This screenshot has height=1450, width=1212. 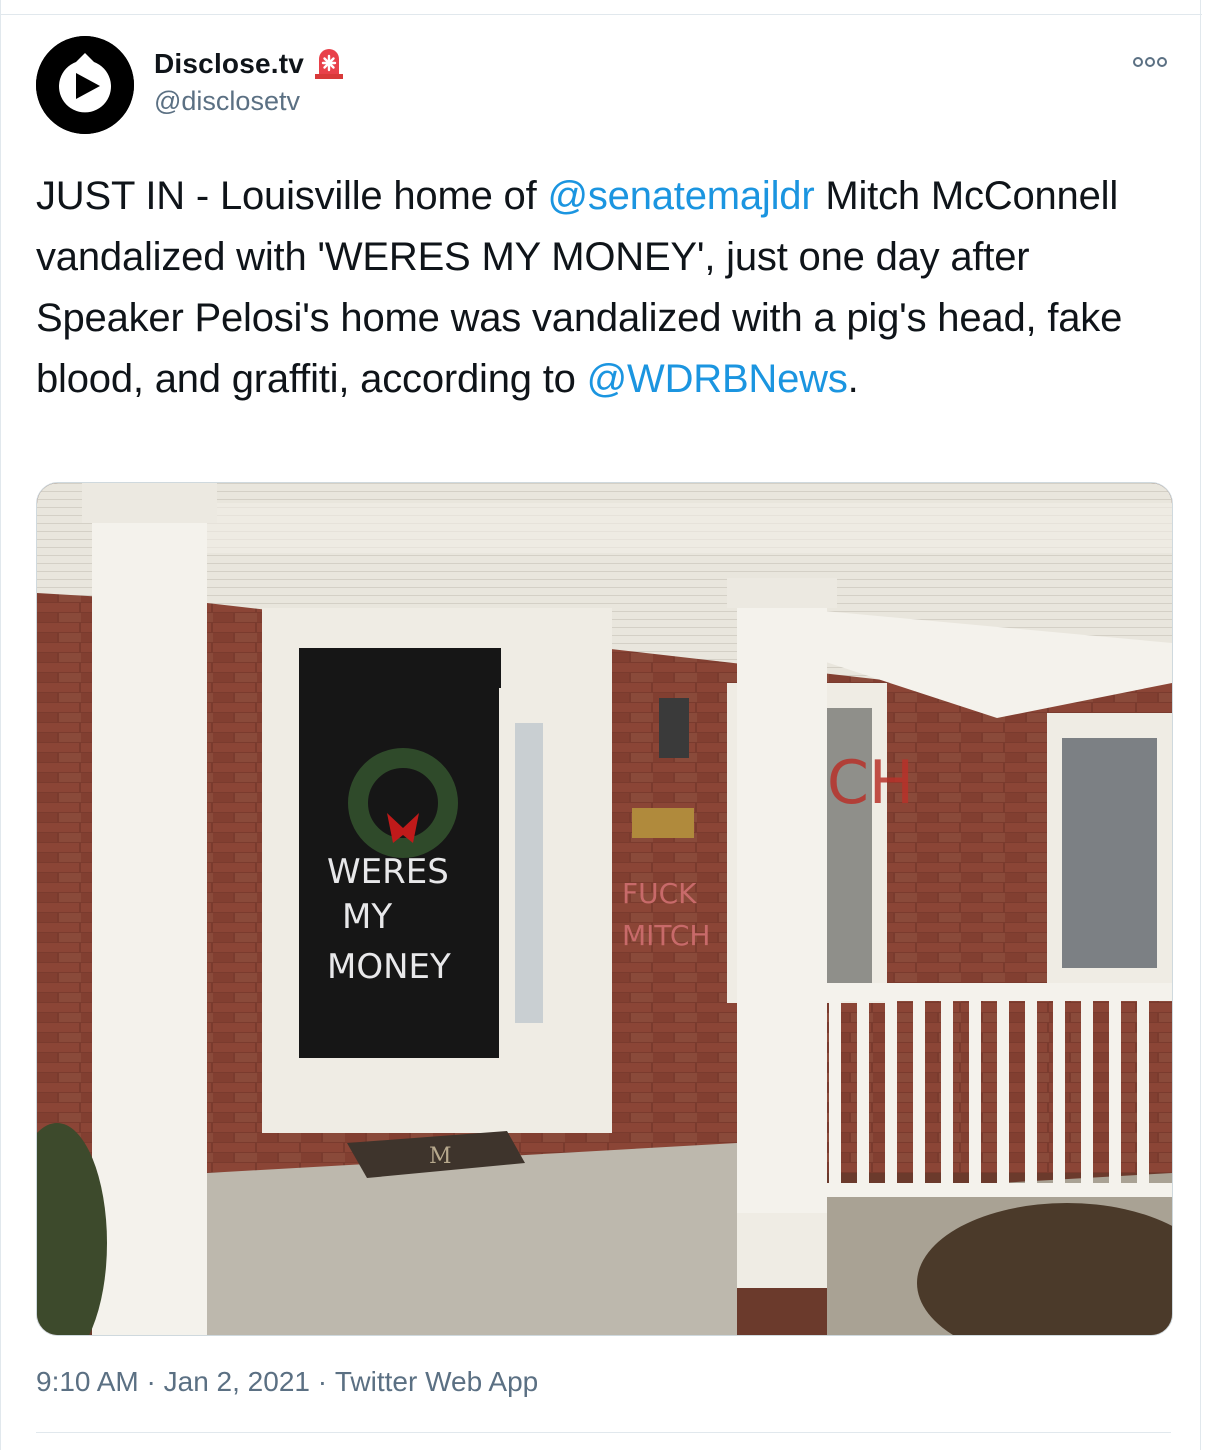 I want to click on play-logo-icon, so click(x=85, y=85).